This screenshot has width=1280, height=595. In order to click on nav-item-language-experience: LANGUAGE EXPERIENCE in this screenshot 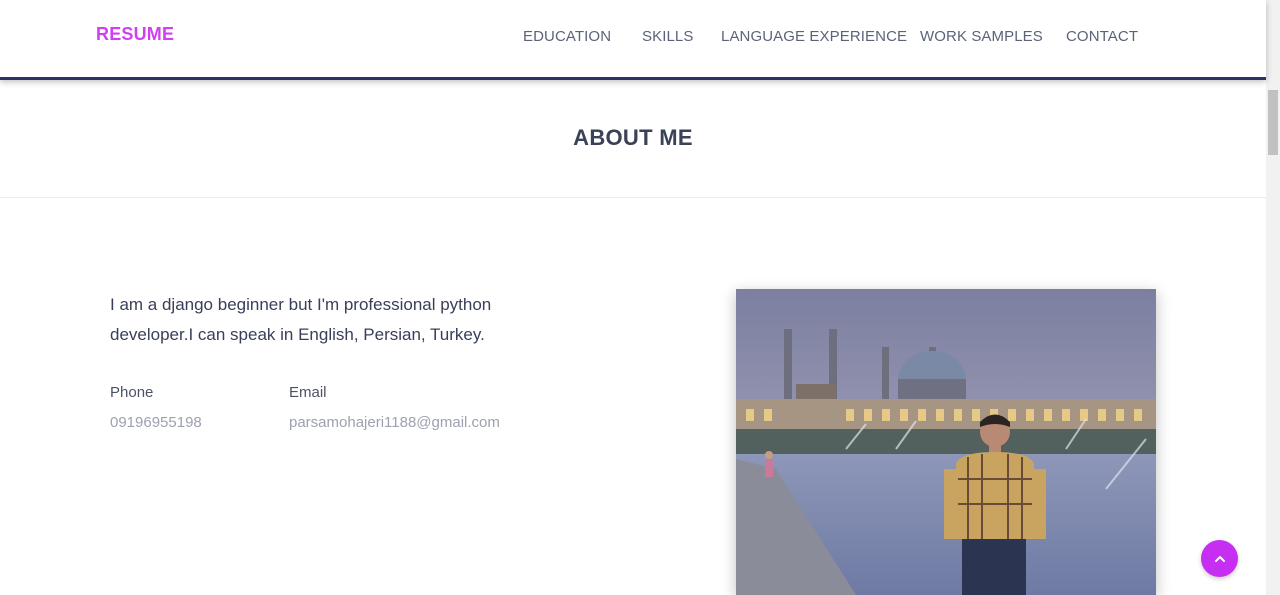, I will do `click(814, 36)`.